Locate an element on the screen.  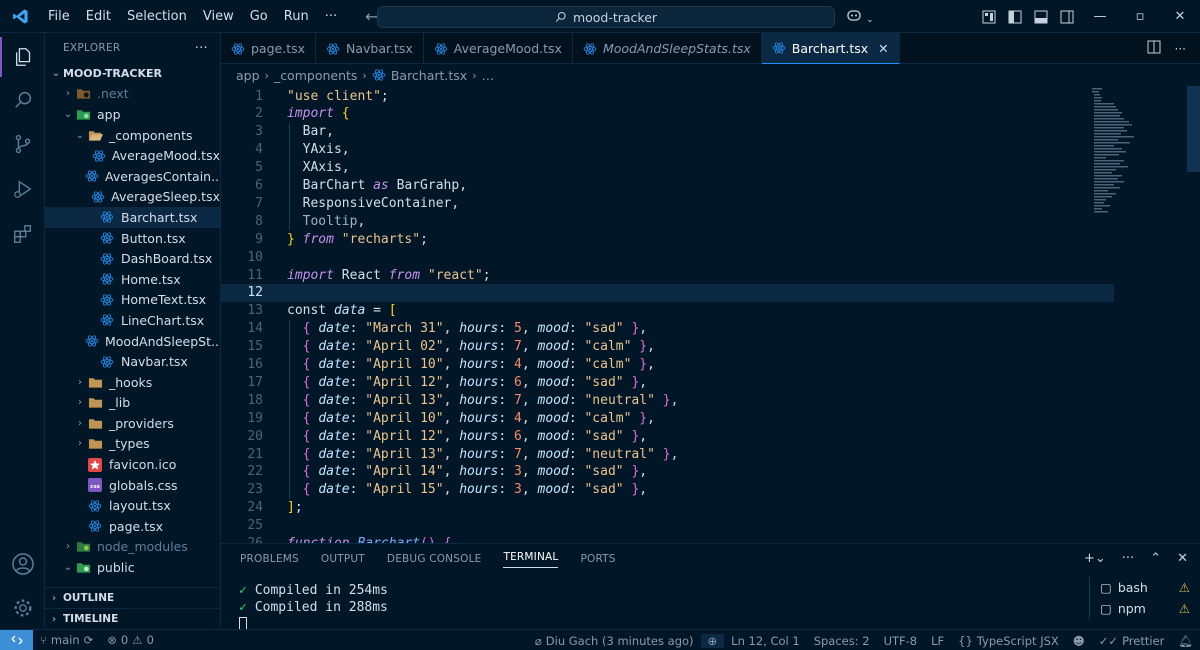
editor-tab: Barchart.tsx ✕ is located at coordinates (830, 48).